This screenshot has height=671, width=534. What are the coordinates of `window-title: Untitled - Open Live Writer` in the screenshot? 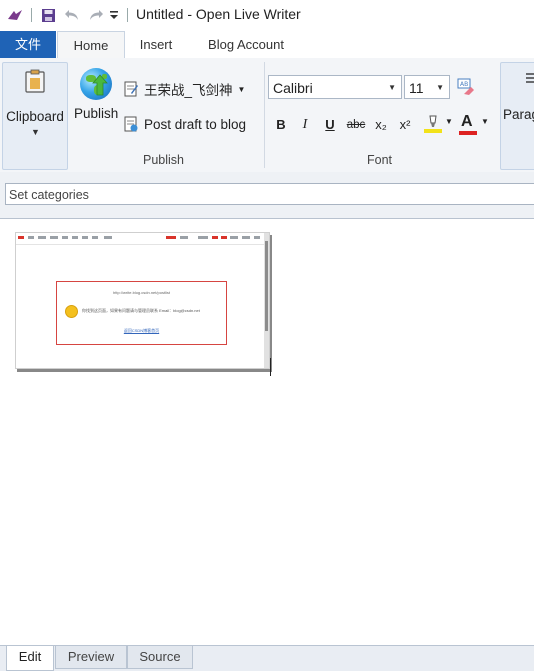 It's located at (218, 14).